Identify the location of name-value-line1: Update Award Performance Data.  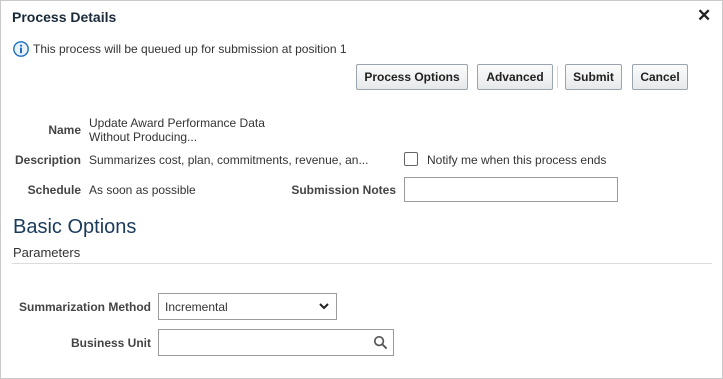
(177, 123).